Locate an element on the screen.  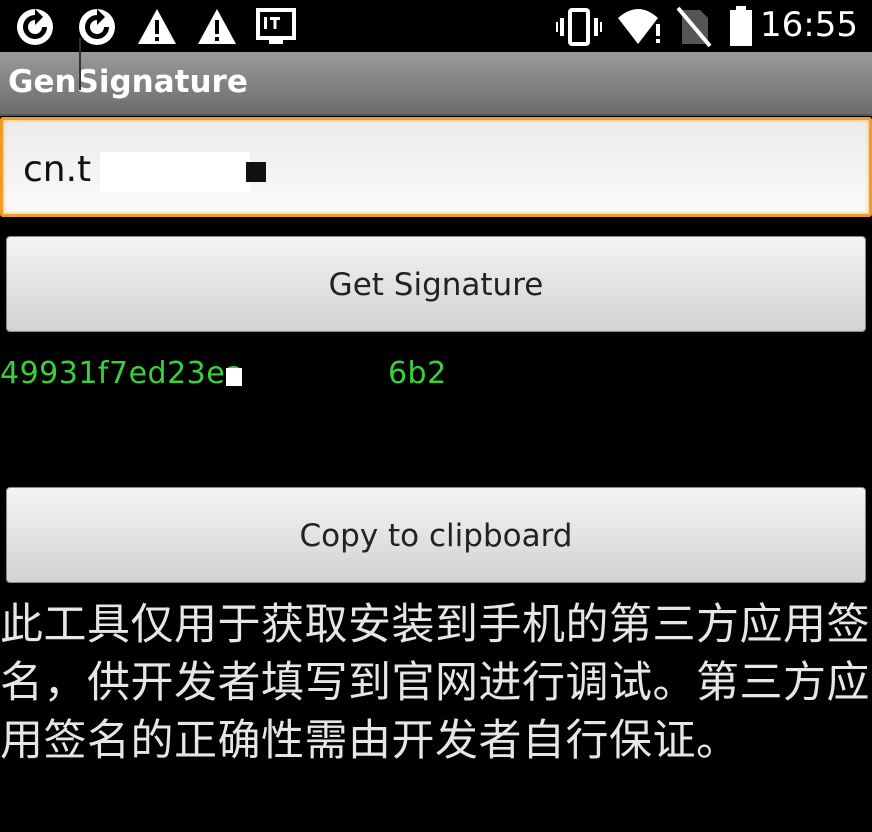
it-icon is located at coordinates (276, 26).